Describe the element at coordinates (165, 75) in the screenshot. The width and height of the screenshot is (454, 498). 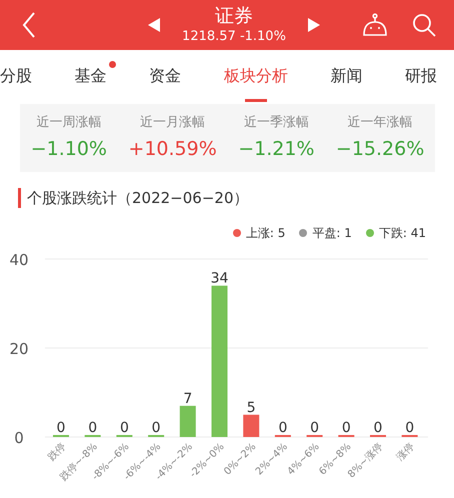
I see `tab: 资金` at that location.